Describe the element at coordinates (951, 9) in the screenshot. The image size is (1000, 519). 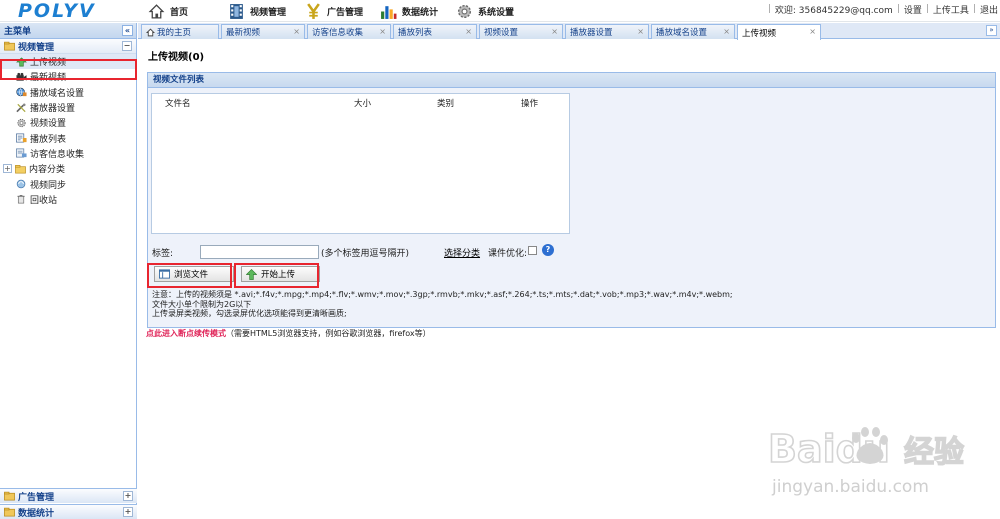
I see `upload-tool-link: 上传工具` at that location.